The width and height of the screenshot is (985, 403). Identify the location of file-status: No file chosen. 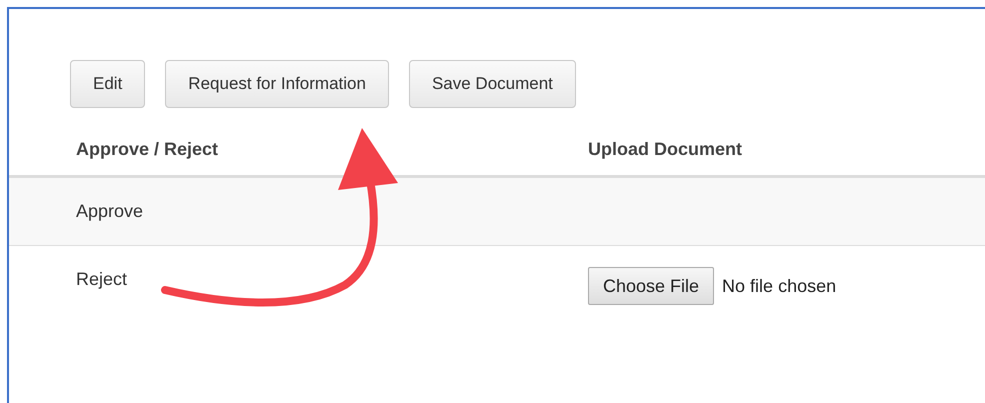
(779, 286).